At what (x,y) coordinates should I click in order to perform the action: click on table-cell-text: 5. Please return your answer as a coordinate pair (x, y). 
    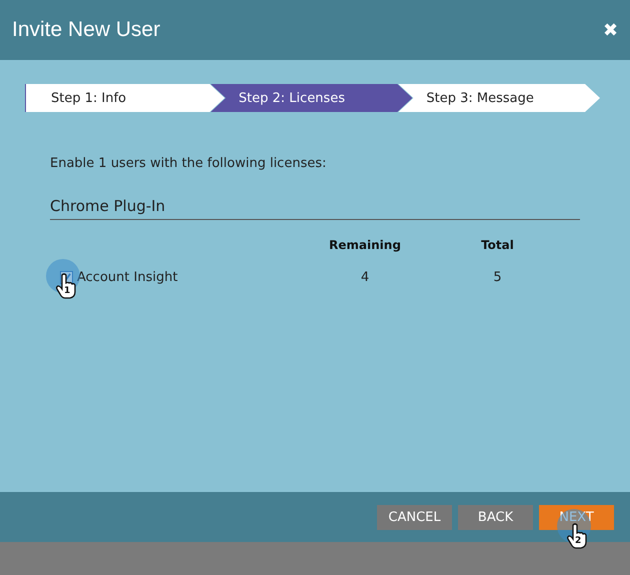
    Looking at the image, I should click on (497, 277).